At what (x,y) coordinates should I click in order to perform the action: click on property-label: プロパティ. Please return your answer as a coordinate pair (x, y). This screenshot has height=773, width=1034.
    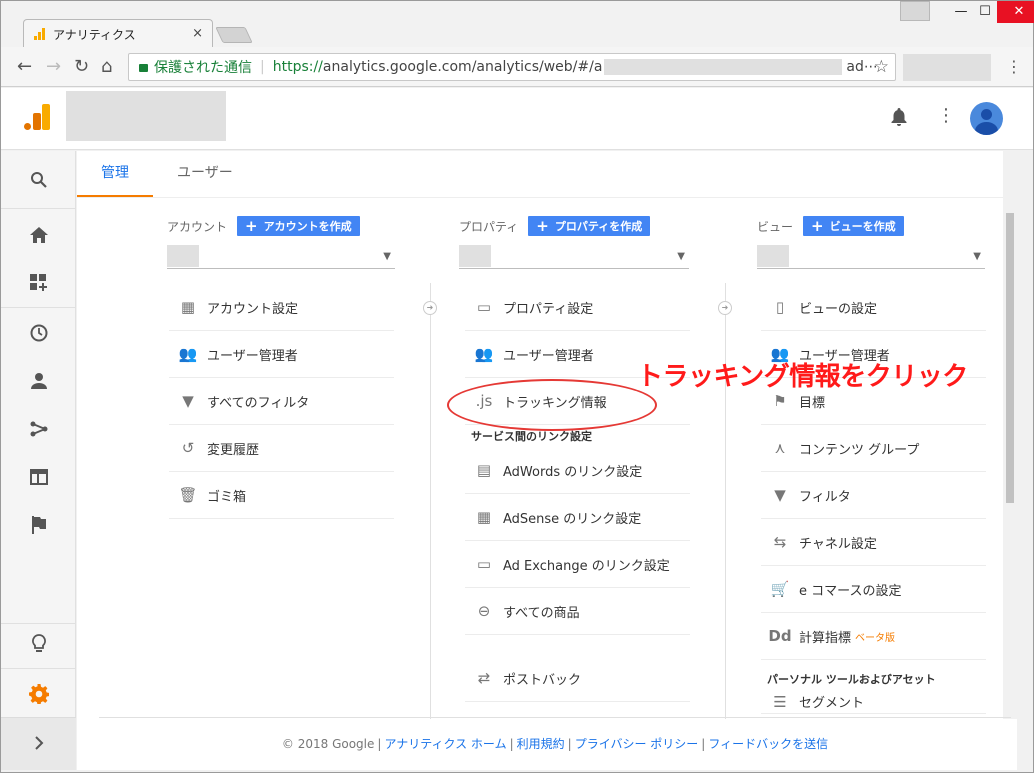
    Looking at the image, I should click on (489, 226).